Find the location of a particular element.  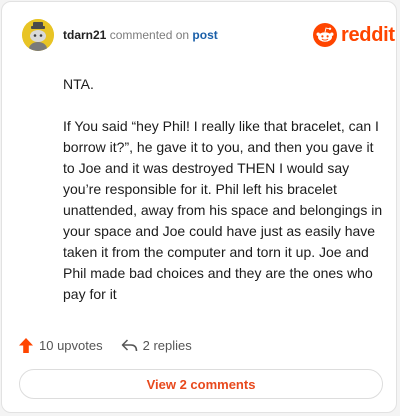

comment-header: tdarn21 commented on post is located at coordinates (140, 35).